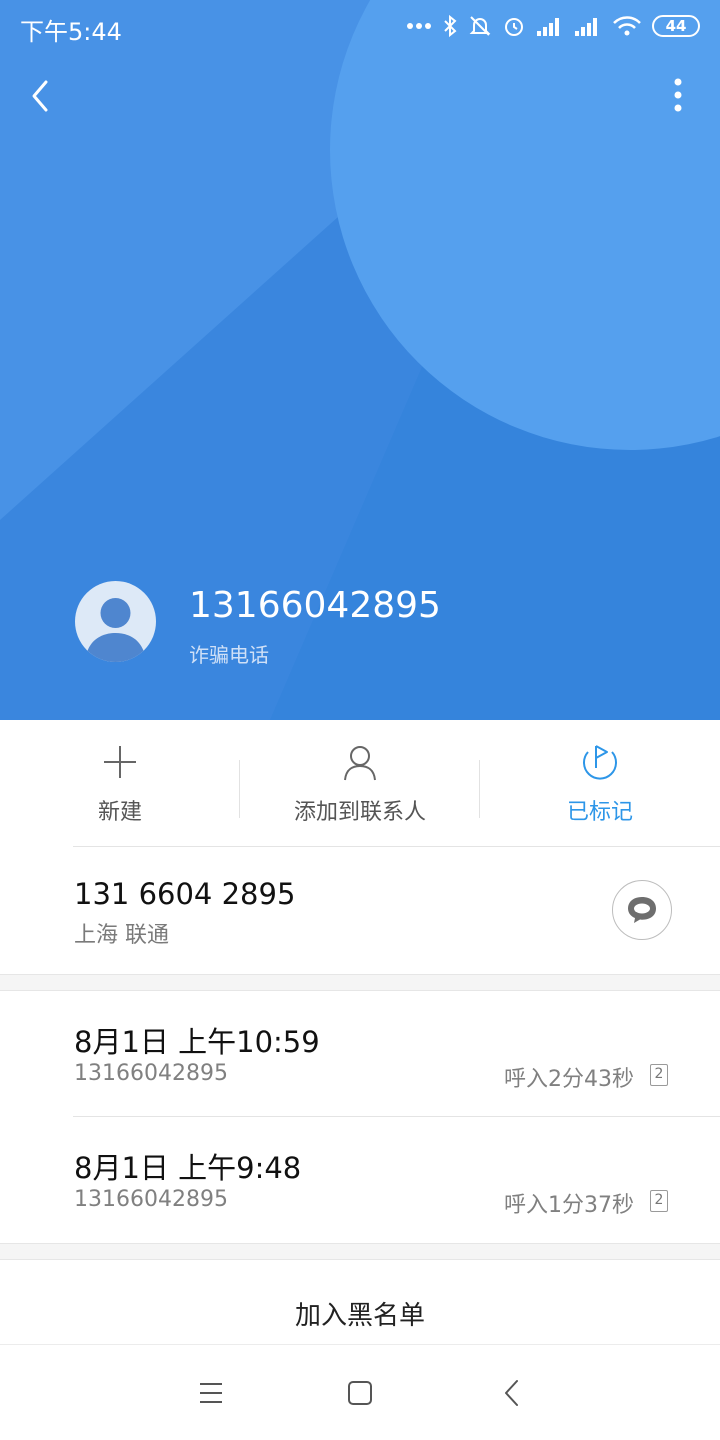  What do you see at coordinates (188, 1168) in the screenshot?
I see `call-time: 8月1日 上午9:48` at bounding box center [188, 1168].